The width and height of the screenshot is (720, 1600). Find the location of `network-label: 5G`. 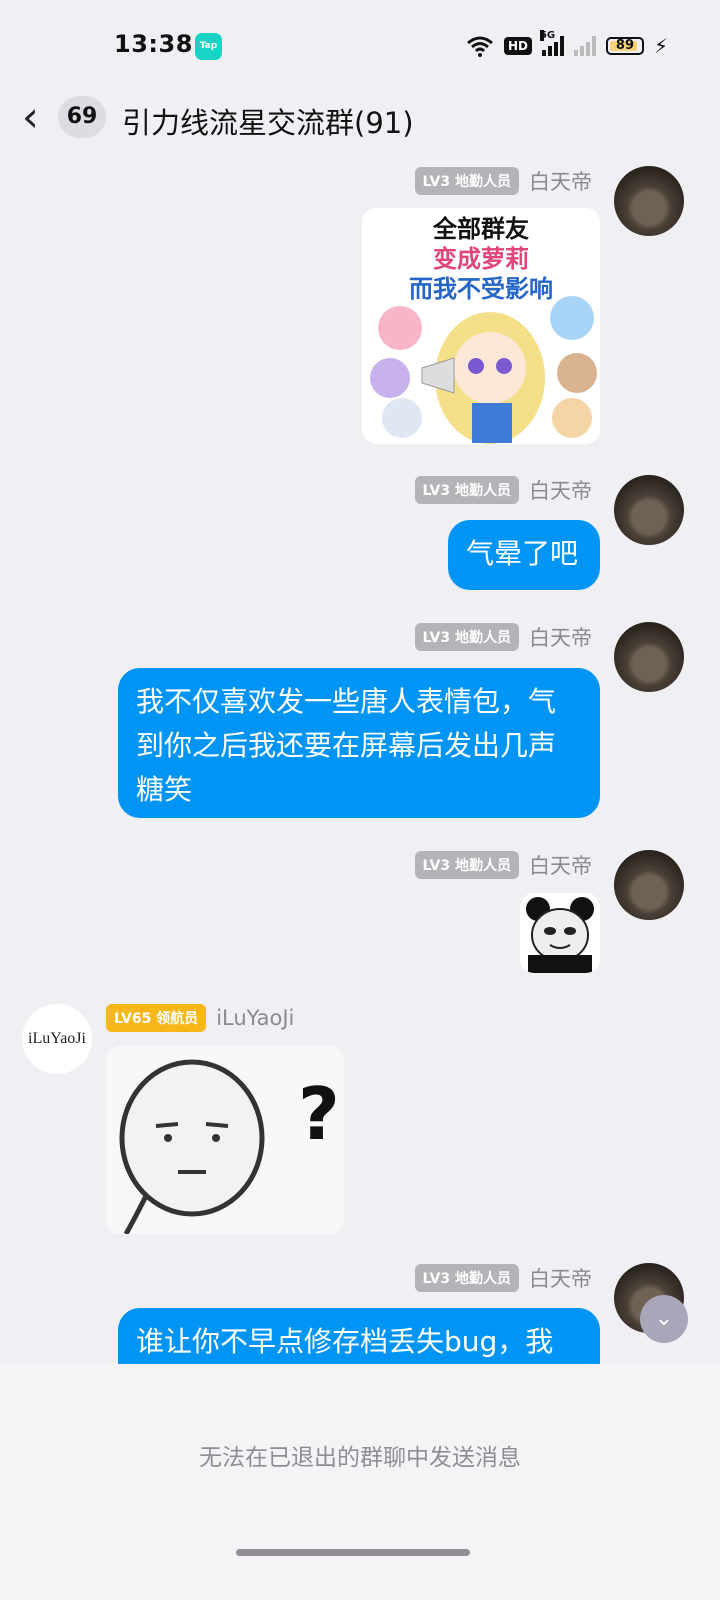

network-label: 5G is located at coordinates (547, 35).